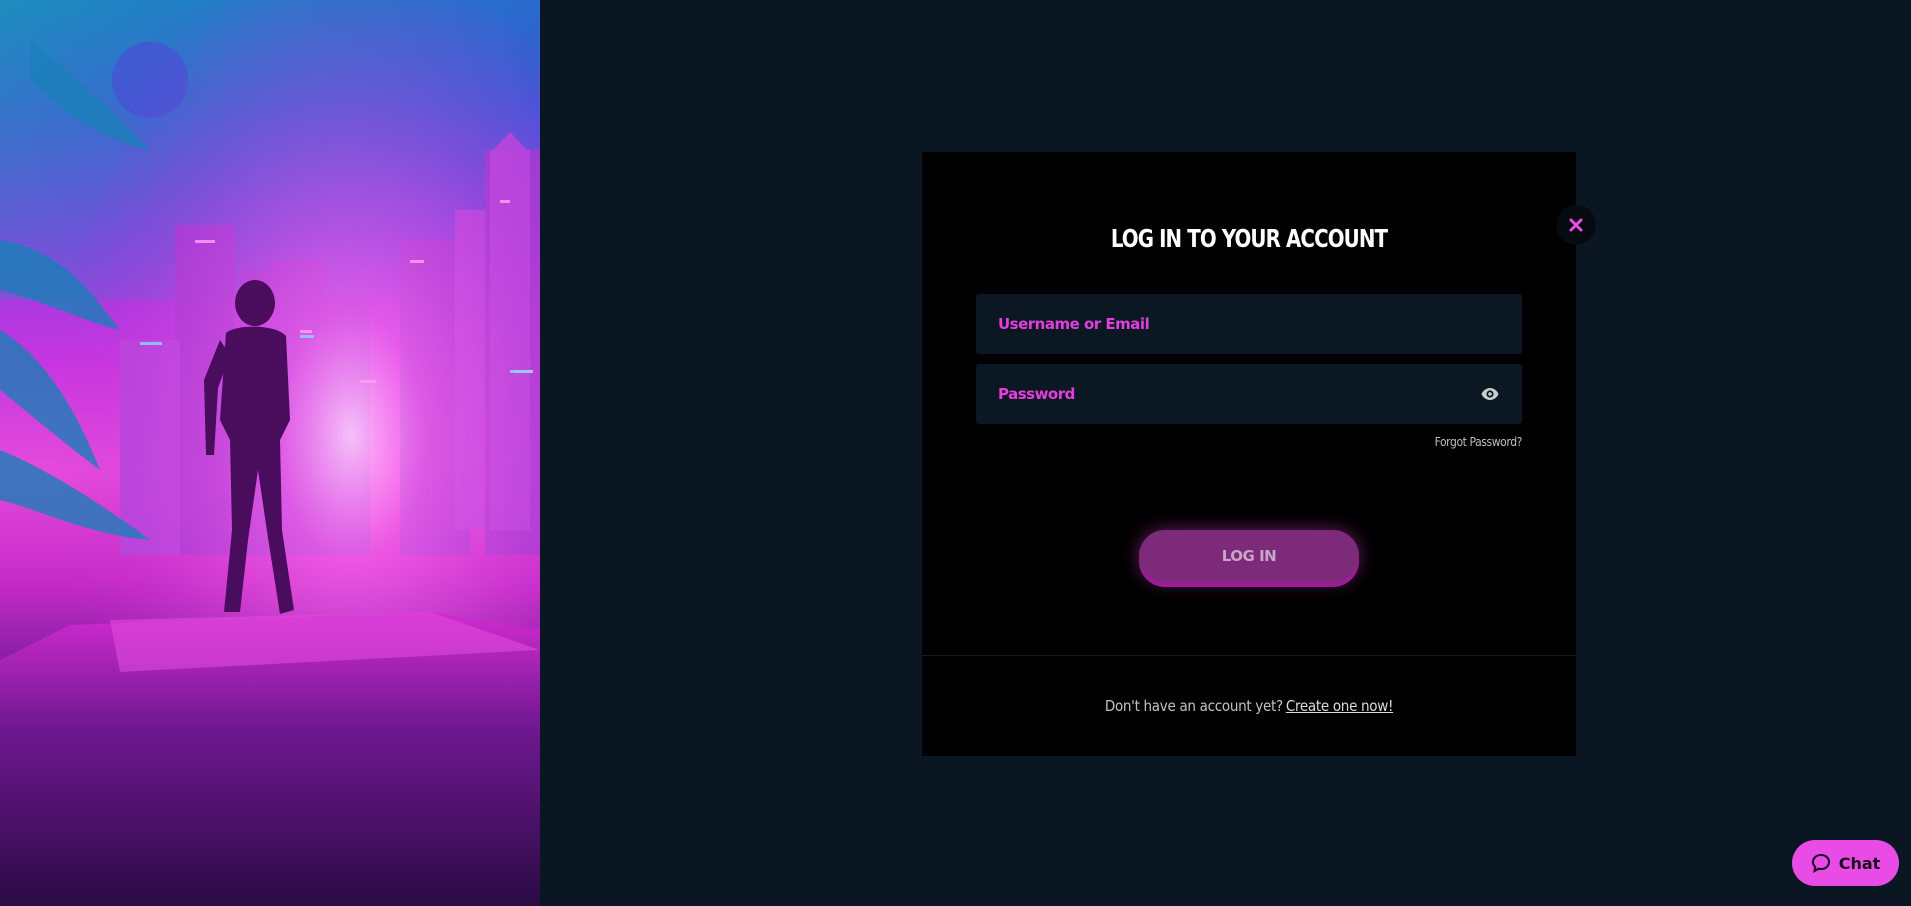 The image size is (1911, 906). I want to click on username-input, so click(1249, 324).